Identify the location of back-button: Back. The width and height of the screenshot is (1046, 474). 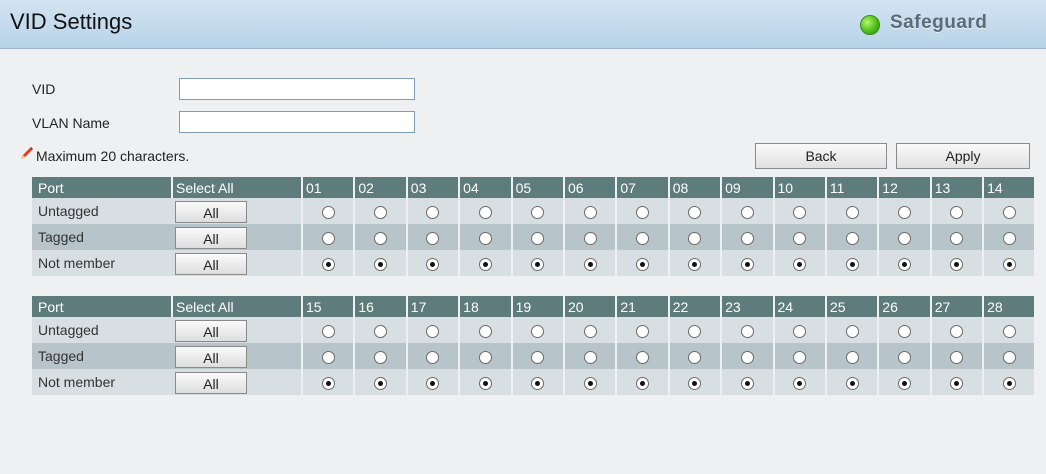
(821, 156).